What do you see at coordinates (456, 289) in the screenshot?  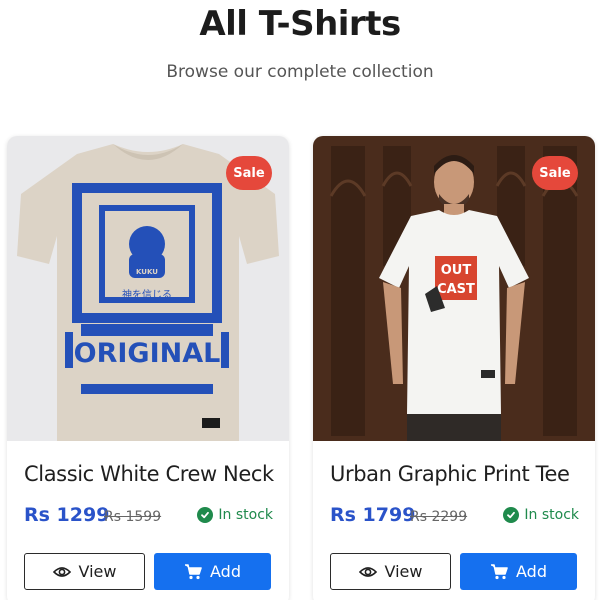 I see `print-text-2: CAST` at bounding box center [456, 289].